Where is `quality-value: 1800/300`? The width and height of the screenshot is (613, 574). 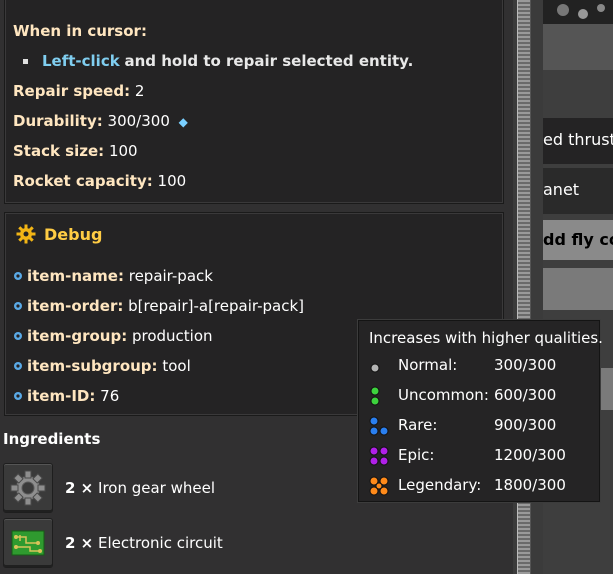 quality-value: 1800/300 is located at coordinates (530, 485).